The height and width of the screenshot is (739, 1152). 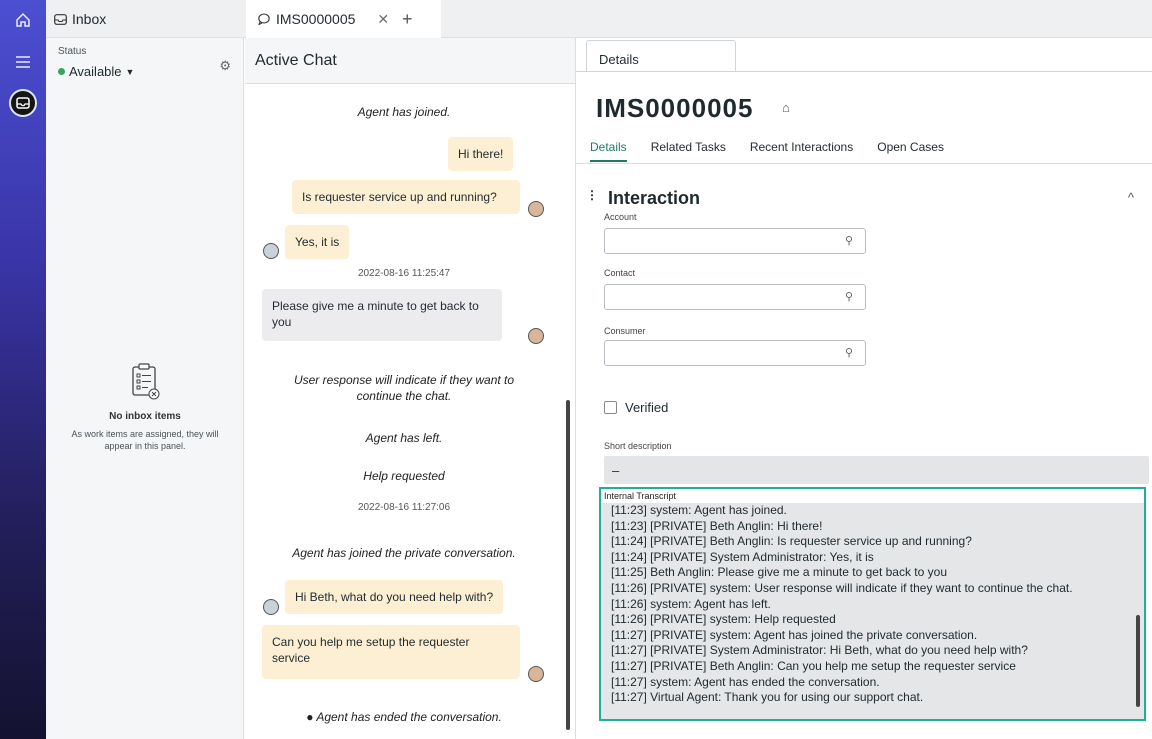 I want to click on system-message: Agent has joined., so click(x=404, y=112).